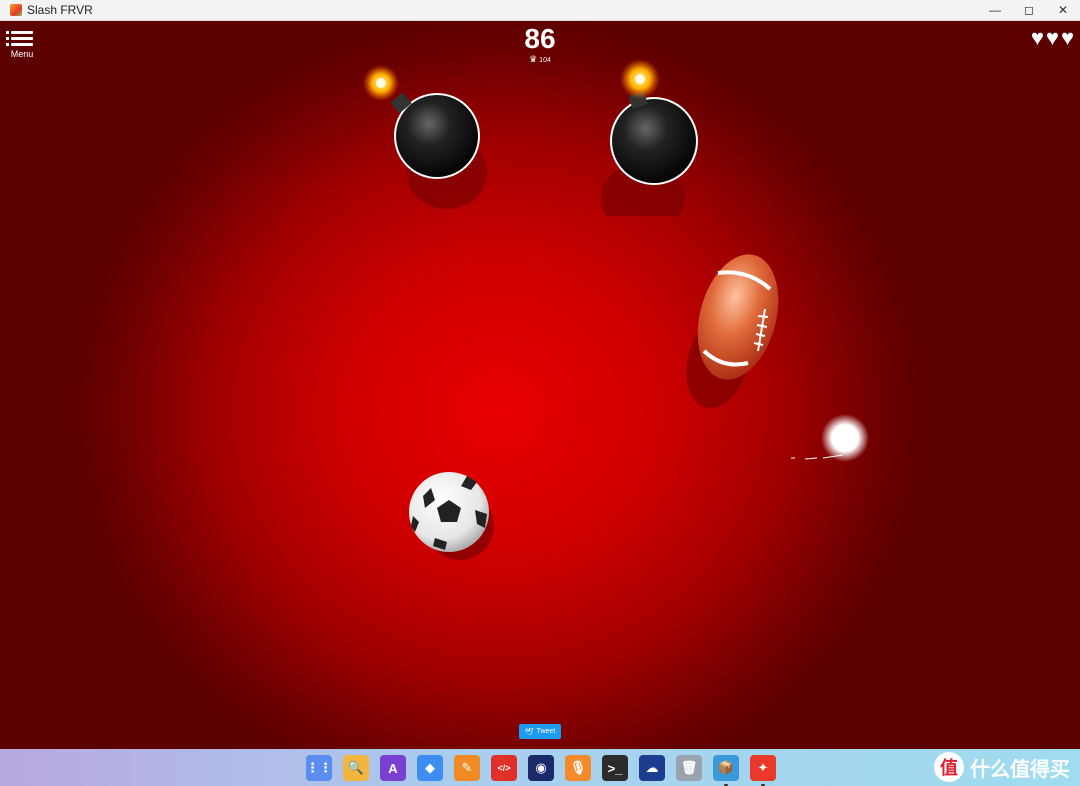 This screenshot has width=1080, height=786. I want to click on minimize-button: —, so click(995, 10).